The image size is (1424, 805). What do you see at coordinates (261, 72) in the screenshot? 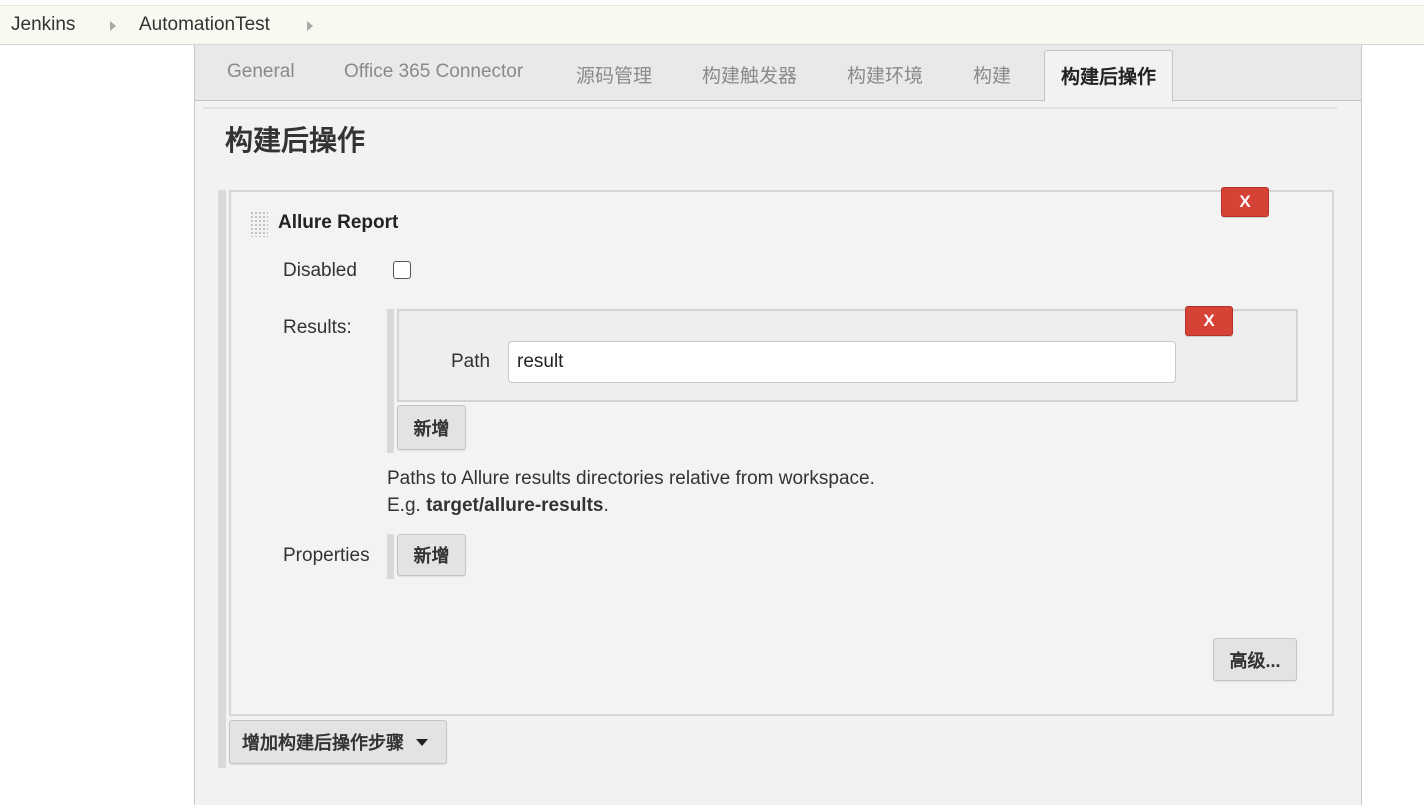
I see `tab-general: General` at bounding box center [261, 72].